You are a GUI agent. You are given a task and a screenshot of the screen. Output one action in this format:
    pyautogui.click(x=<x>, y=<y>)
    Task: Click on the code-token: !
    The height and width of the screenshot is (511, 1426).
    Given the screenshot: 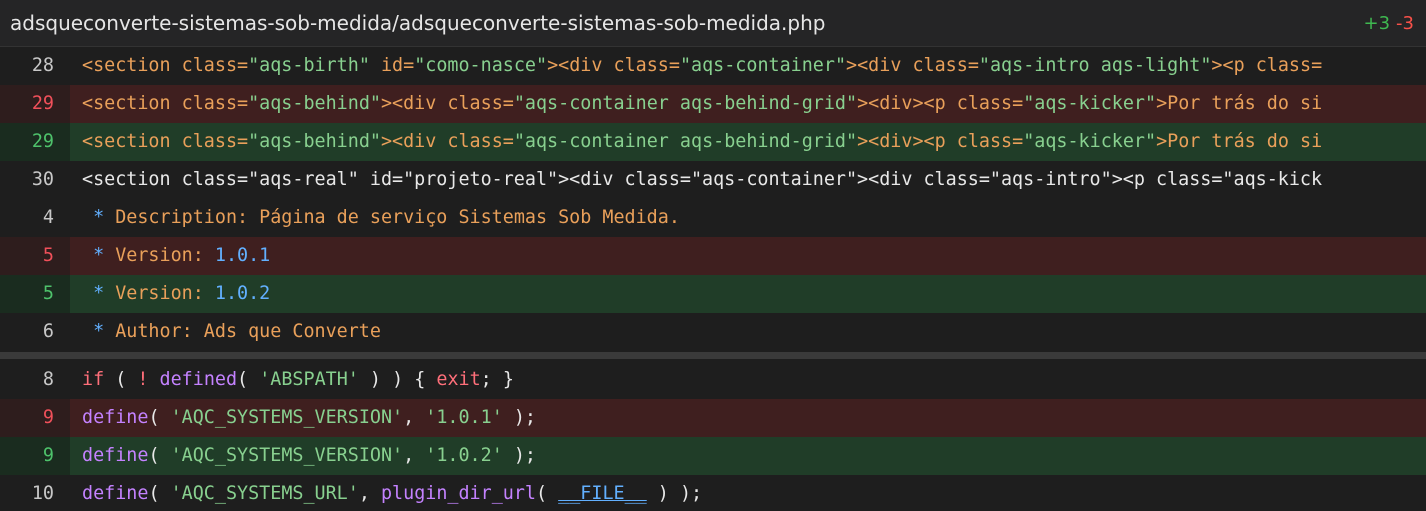 What is the action you would take?
    pyautogui.click(x=143, y=379)
    